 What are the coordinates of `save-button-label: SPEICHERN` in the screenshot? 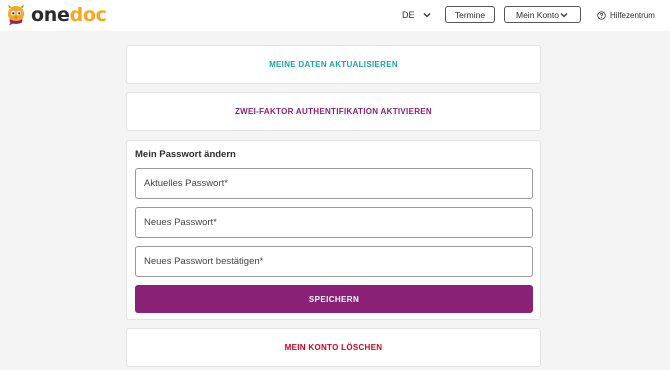 It's located at (334, 299).